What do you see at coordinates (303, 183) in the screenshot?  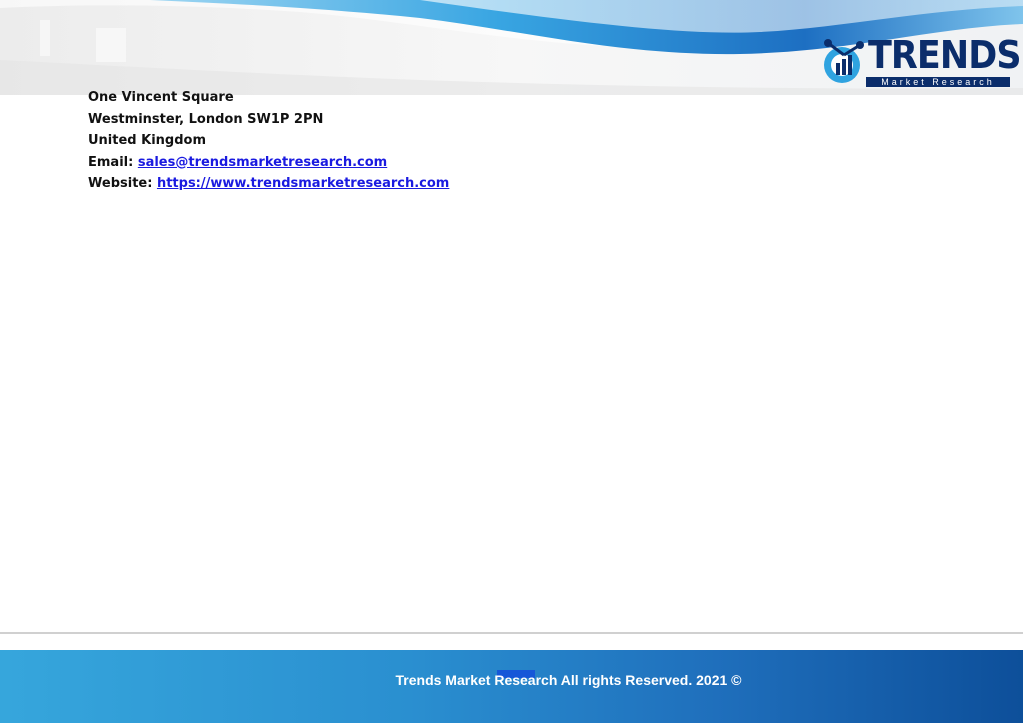 I see `website-link: https://www.trendsmarketresearch.com` at bounding box center [303, 183].